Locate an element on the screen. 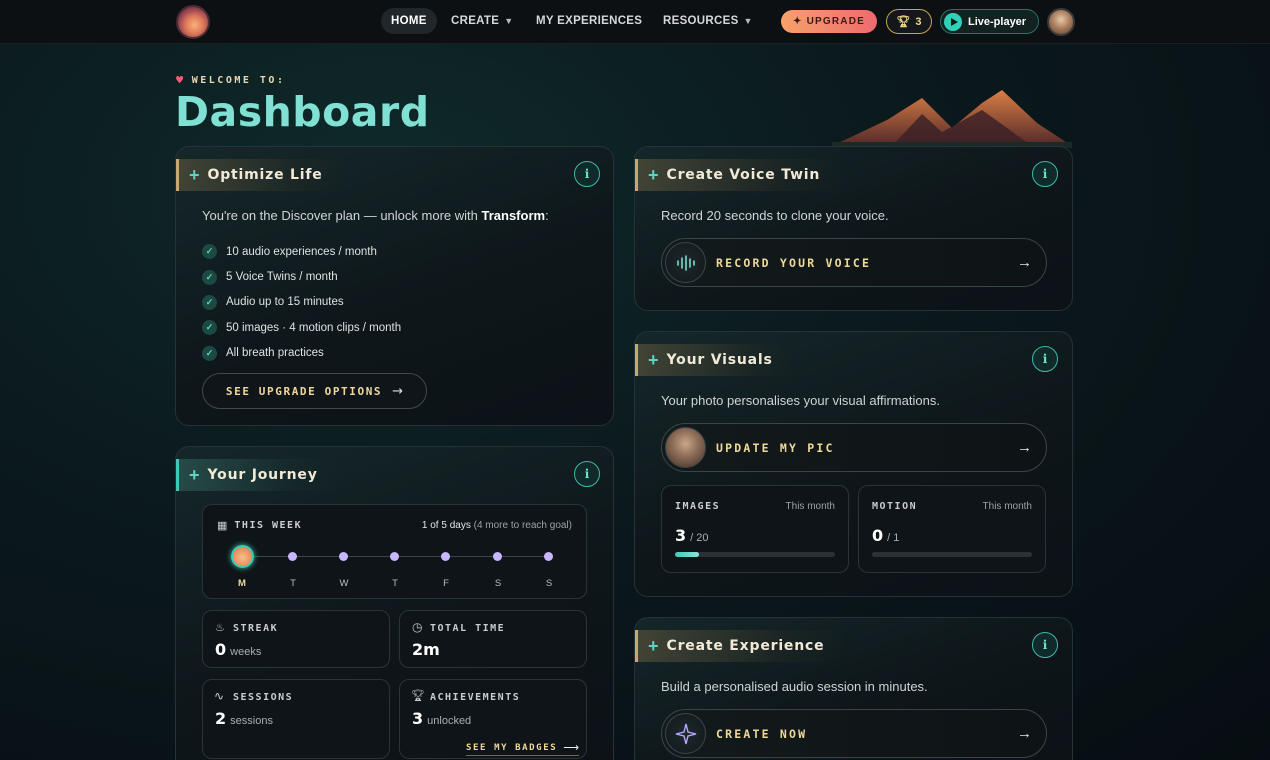  nav-my-experiences-label: MY EXPERIENCES is located at coordinates (589, 21).